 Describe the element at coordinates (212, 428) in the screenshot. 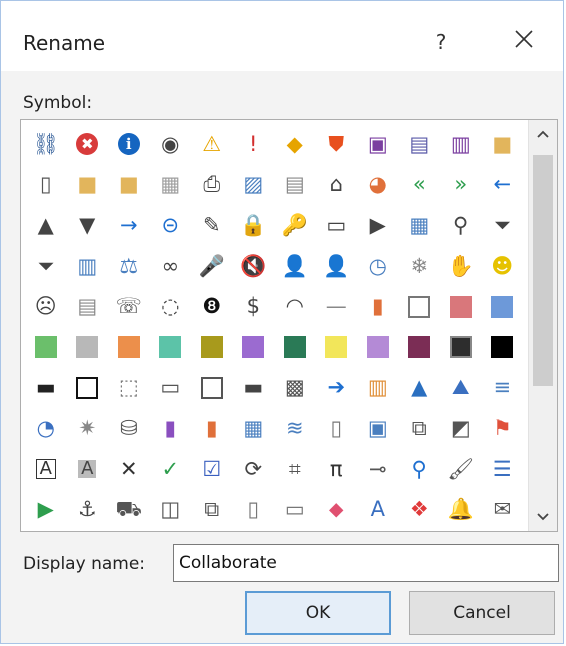

I see `symbol-cell: ▮` at that location.